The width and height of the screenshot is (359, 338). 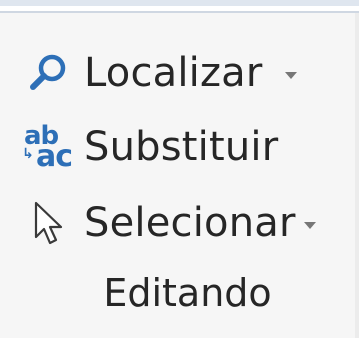 I want to click on group-label: Editando, so click(x=187, y=293).